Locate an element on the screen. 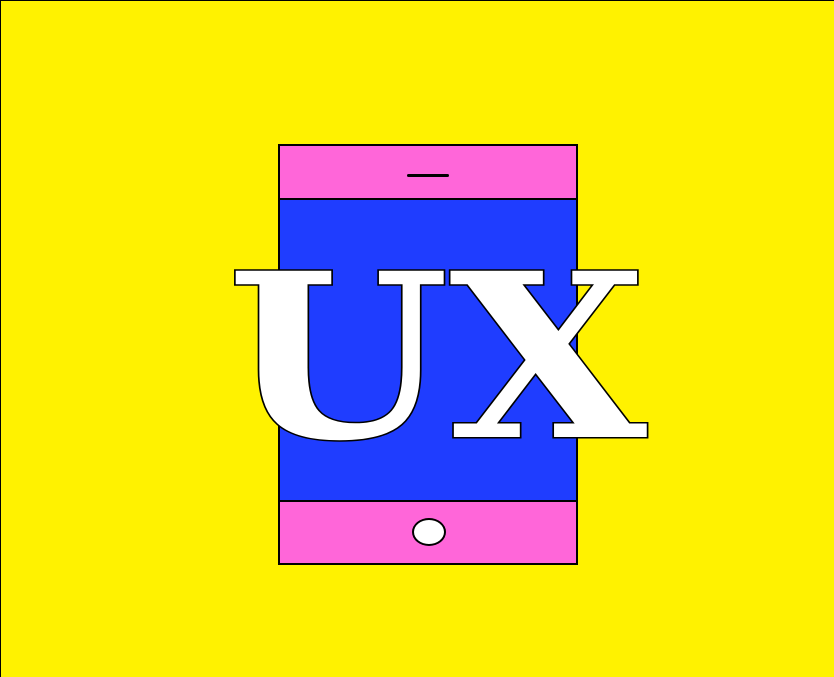 The height and width of the screenshot is (677, 834). speaker-slot-icon is located at coordinates (428, 175).